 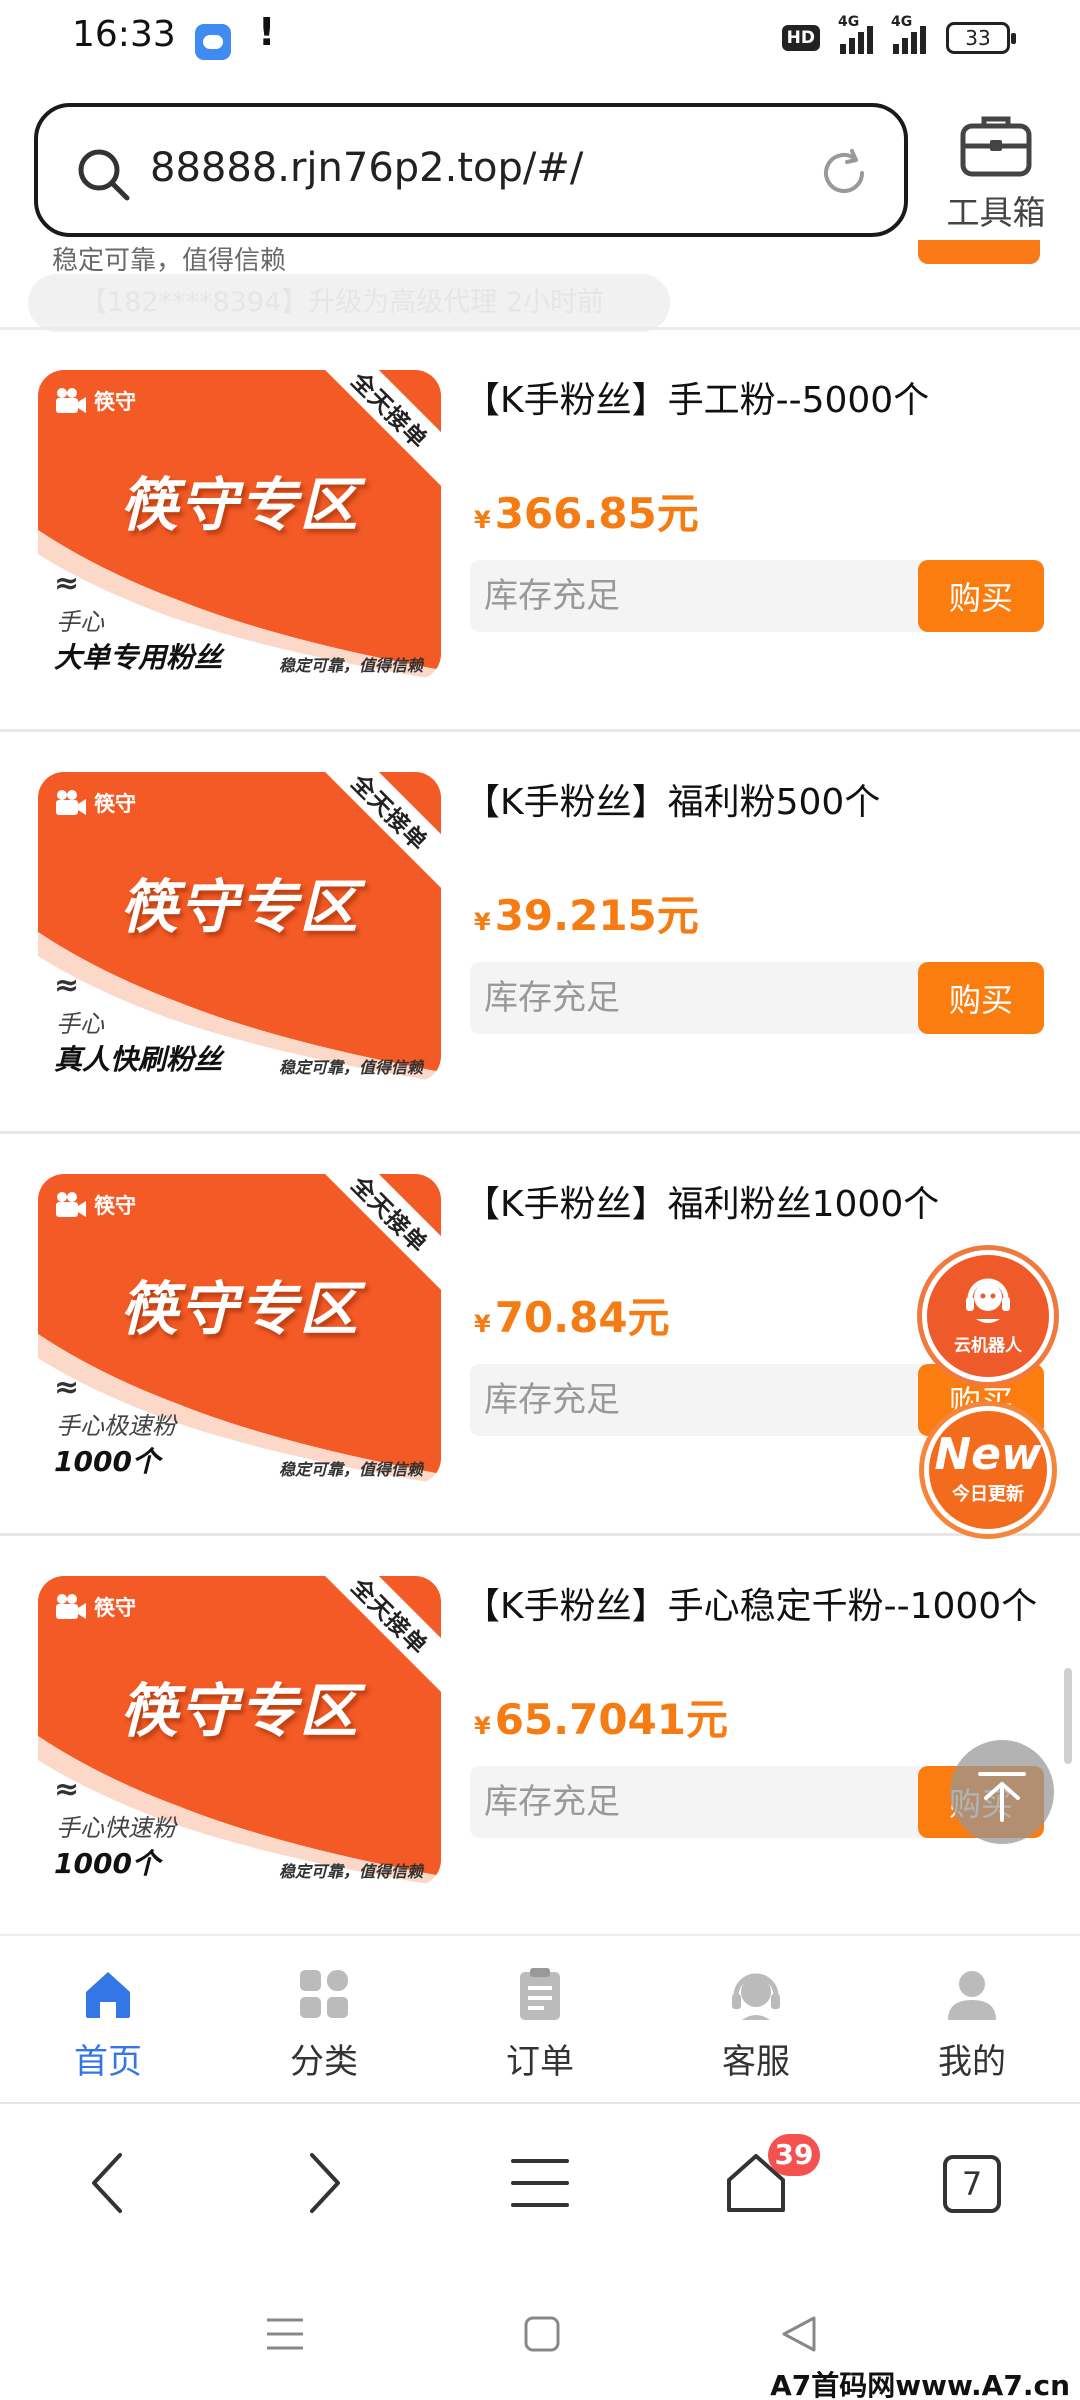 What do you see at coordinates (988, 1494) in the screenshot?
I see `new-sub-label: 今日更新` at bounding box center [988, 1494].